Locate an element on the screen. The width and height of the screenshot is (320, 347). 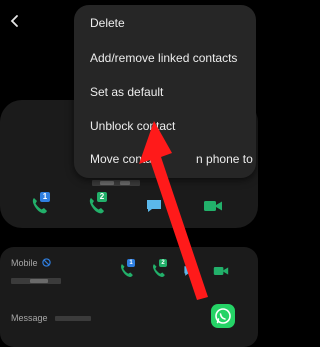
video-call-button is located at coordinates (213, 206).